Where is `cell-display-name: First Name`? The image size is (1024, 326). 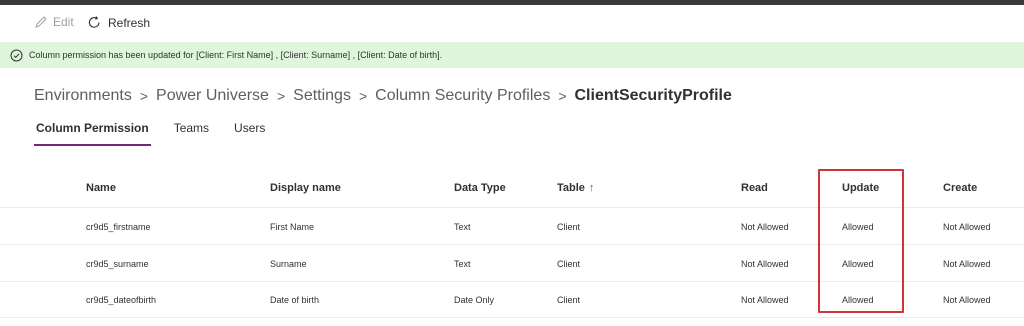 cell-display-name: First Name is located at coordinates (292, 227).